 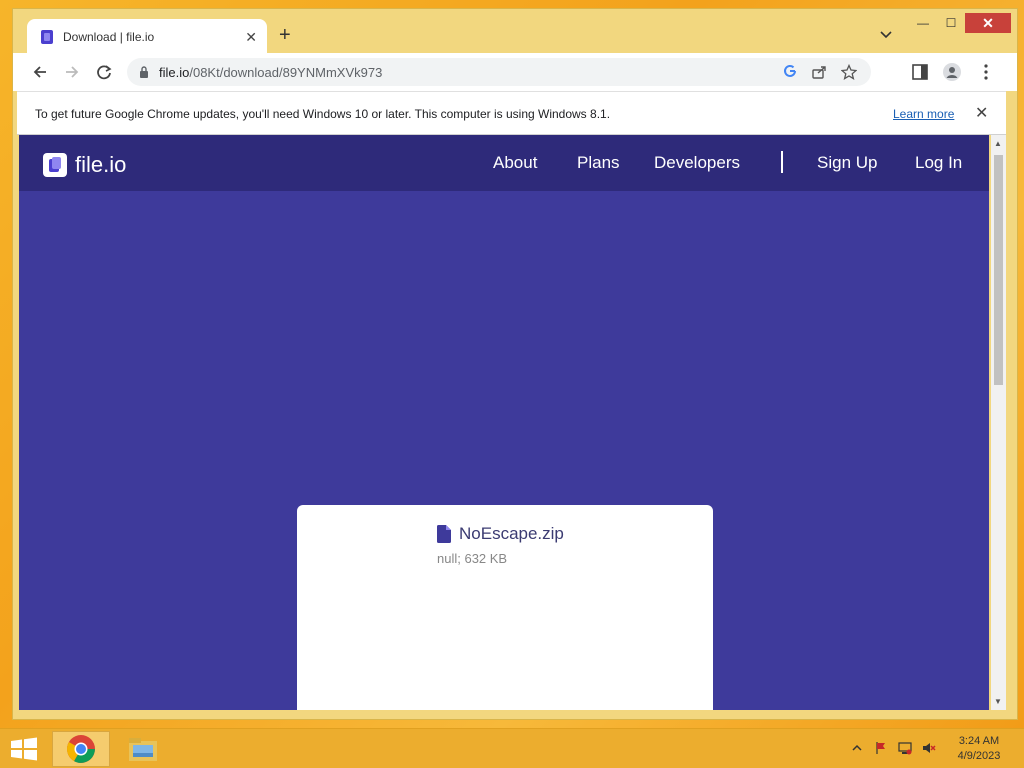 What do you see at coordinates (847, 163) in the screenshot?
I see `nav-sign-up: Sign Up` at bounding box center [847, 163].